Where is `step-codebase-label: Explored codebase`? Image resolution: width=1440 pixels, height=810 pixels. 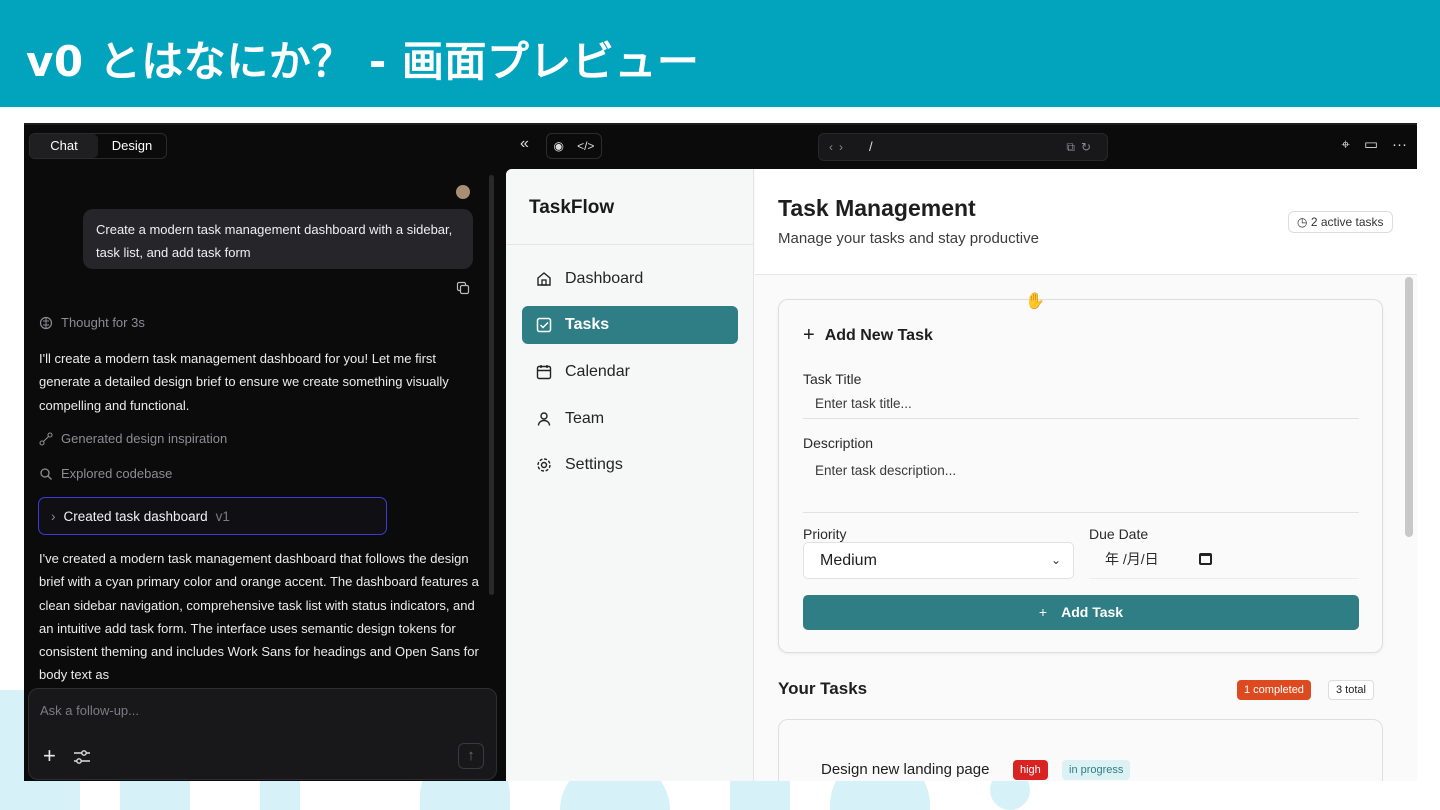
step-codebase-label: Explored codebase is located at coordinates (117, 473).